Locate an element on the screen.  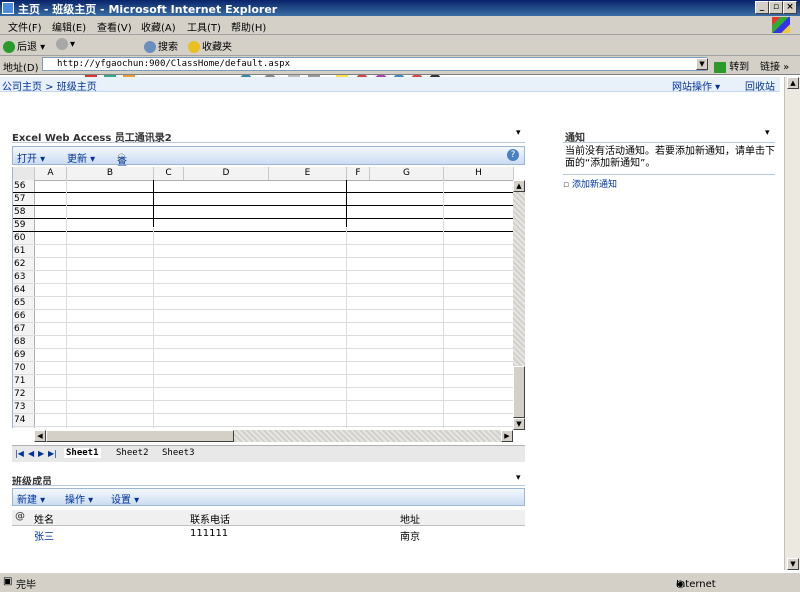
grid-row: 64 is located at coordinates (263, 290).